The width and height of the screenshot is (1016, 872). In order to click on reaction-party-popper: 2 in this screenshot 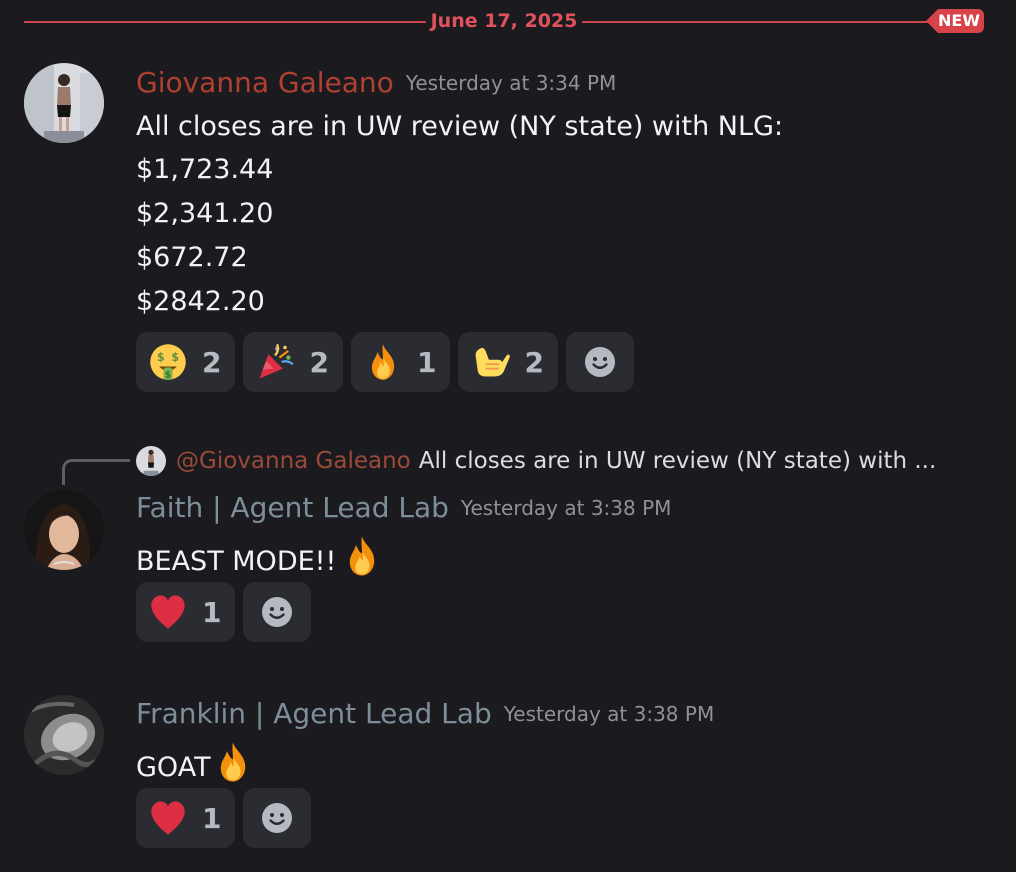, I will do `click(293, 362)`.